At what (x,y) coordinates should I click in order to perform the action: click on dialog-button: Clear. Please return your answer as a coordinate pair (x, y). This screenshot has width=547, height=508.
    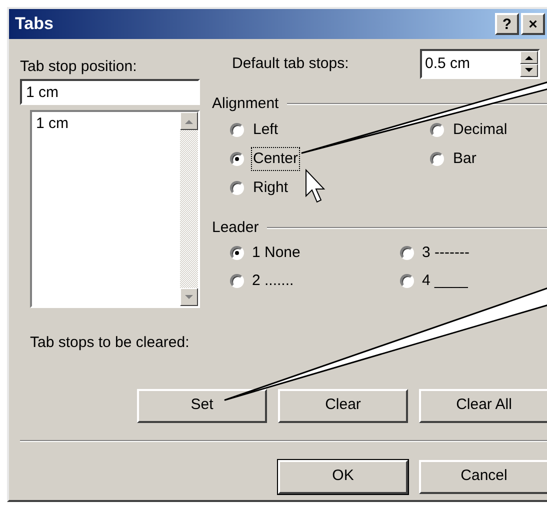
    Looking at the image, I should click on (343, 405).